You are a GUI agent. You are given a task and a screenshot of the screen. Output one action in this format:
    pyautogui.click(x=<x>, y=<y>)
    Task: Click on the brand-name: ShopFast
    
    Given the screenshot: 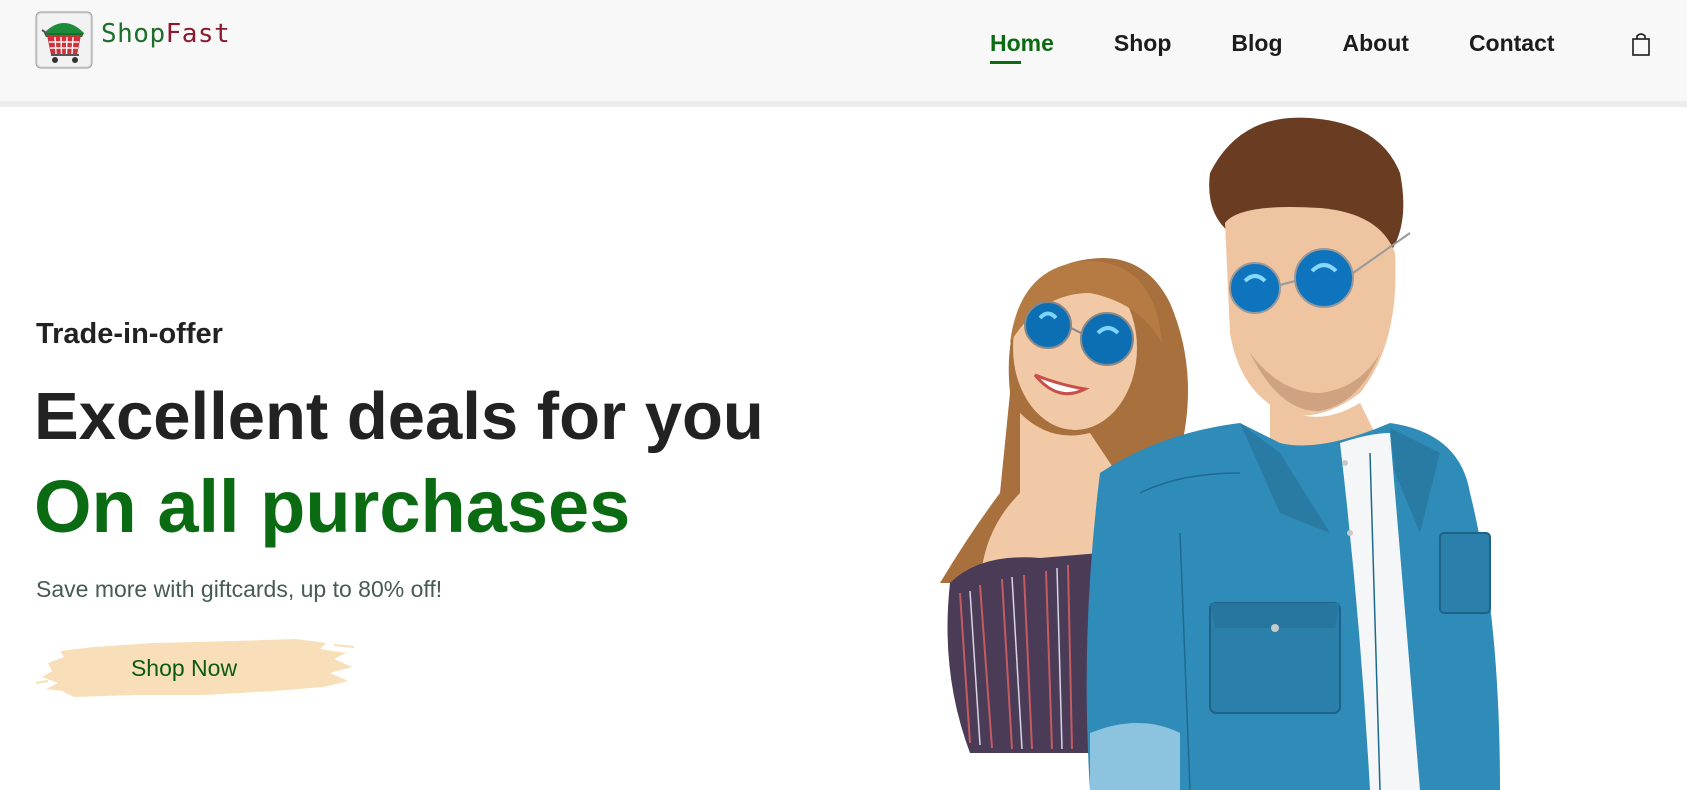 What is the action you would take?
    pyautogui.click(x=165, y=34)
    